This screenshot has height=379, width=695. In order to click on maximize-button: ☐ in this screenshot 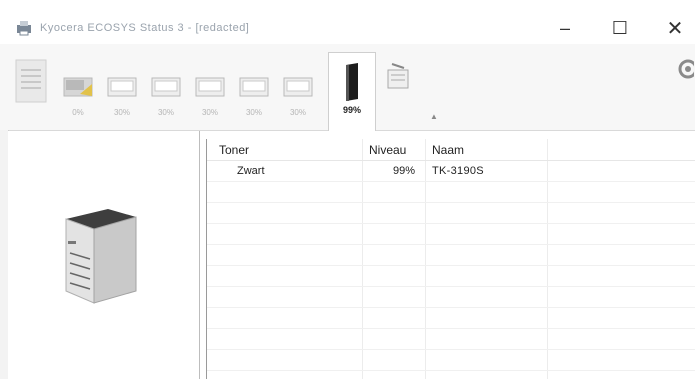, I will do `click(620, 28)`.